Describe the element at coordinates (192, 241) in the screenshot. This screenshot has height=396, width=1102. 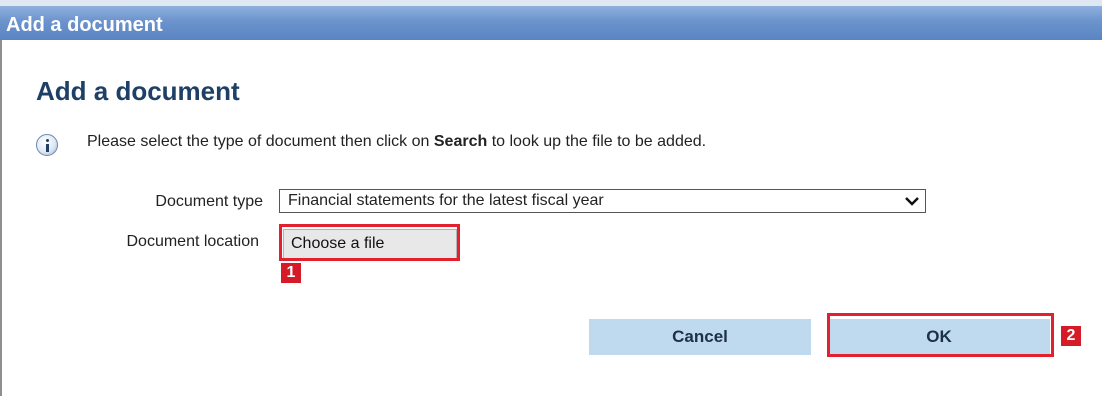
I see `document-location-label: Document location` at that location.